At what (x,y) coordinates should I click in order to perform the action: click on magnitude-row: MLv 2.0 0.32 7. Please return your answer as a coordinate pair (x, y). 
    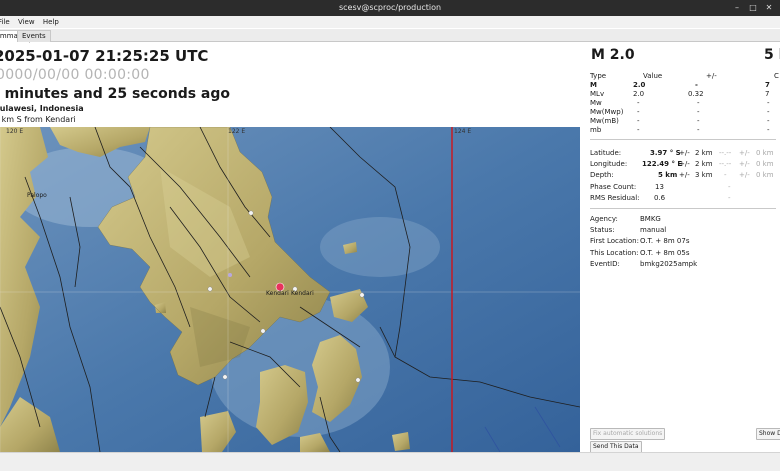
    Looking at the image, I should click on (685, 94).